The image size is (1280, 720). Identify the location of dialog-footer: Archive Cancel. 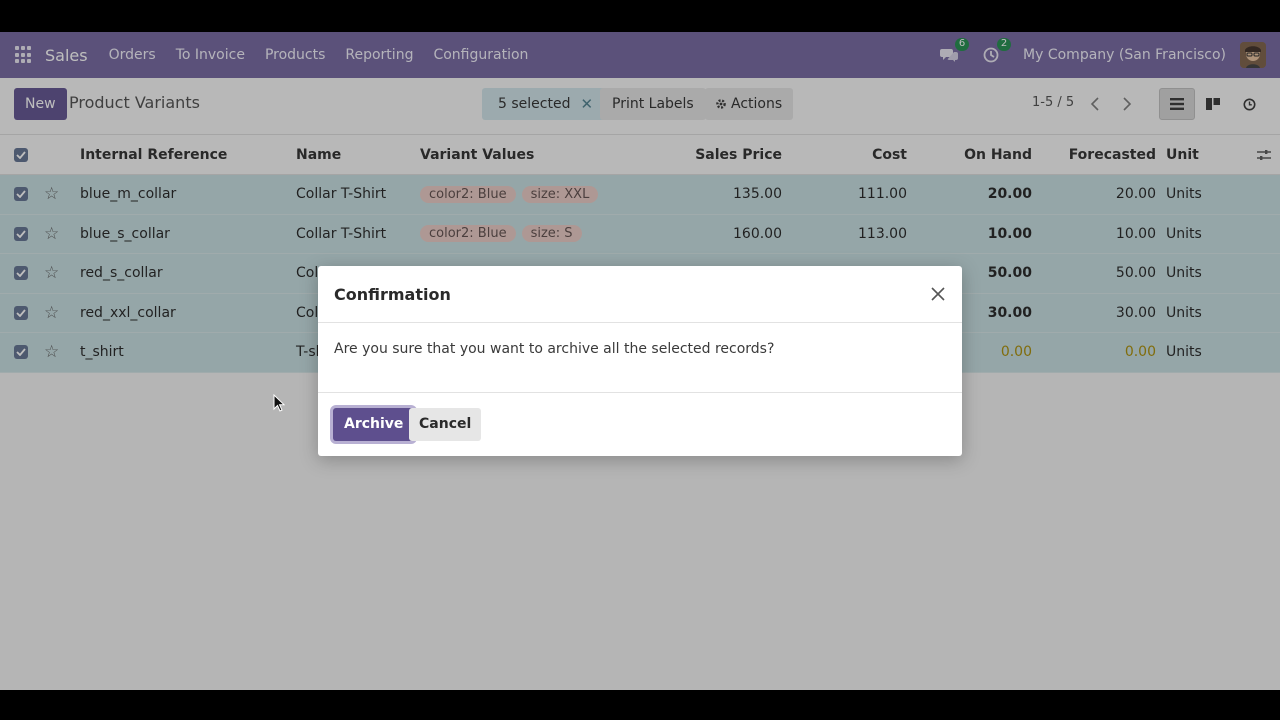
(640, 424).